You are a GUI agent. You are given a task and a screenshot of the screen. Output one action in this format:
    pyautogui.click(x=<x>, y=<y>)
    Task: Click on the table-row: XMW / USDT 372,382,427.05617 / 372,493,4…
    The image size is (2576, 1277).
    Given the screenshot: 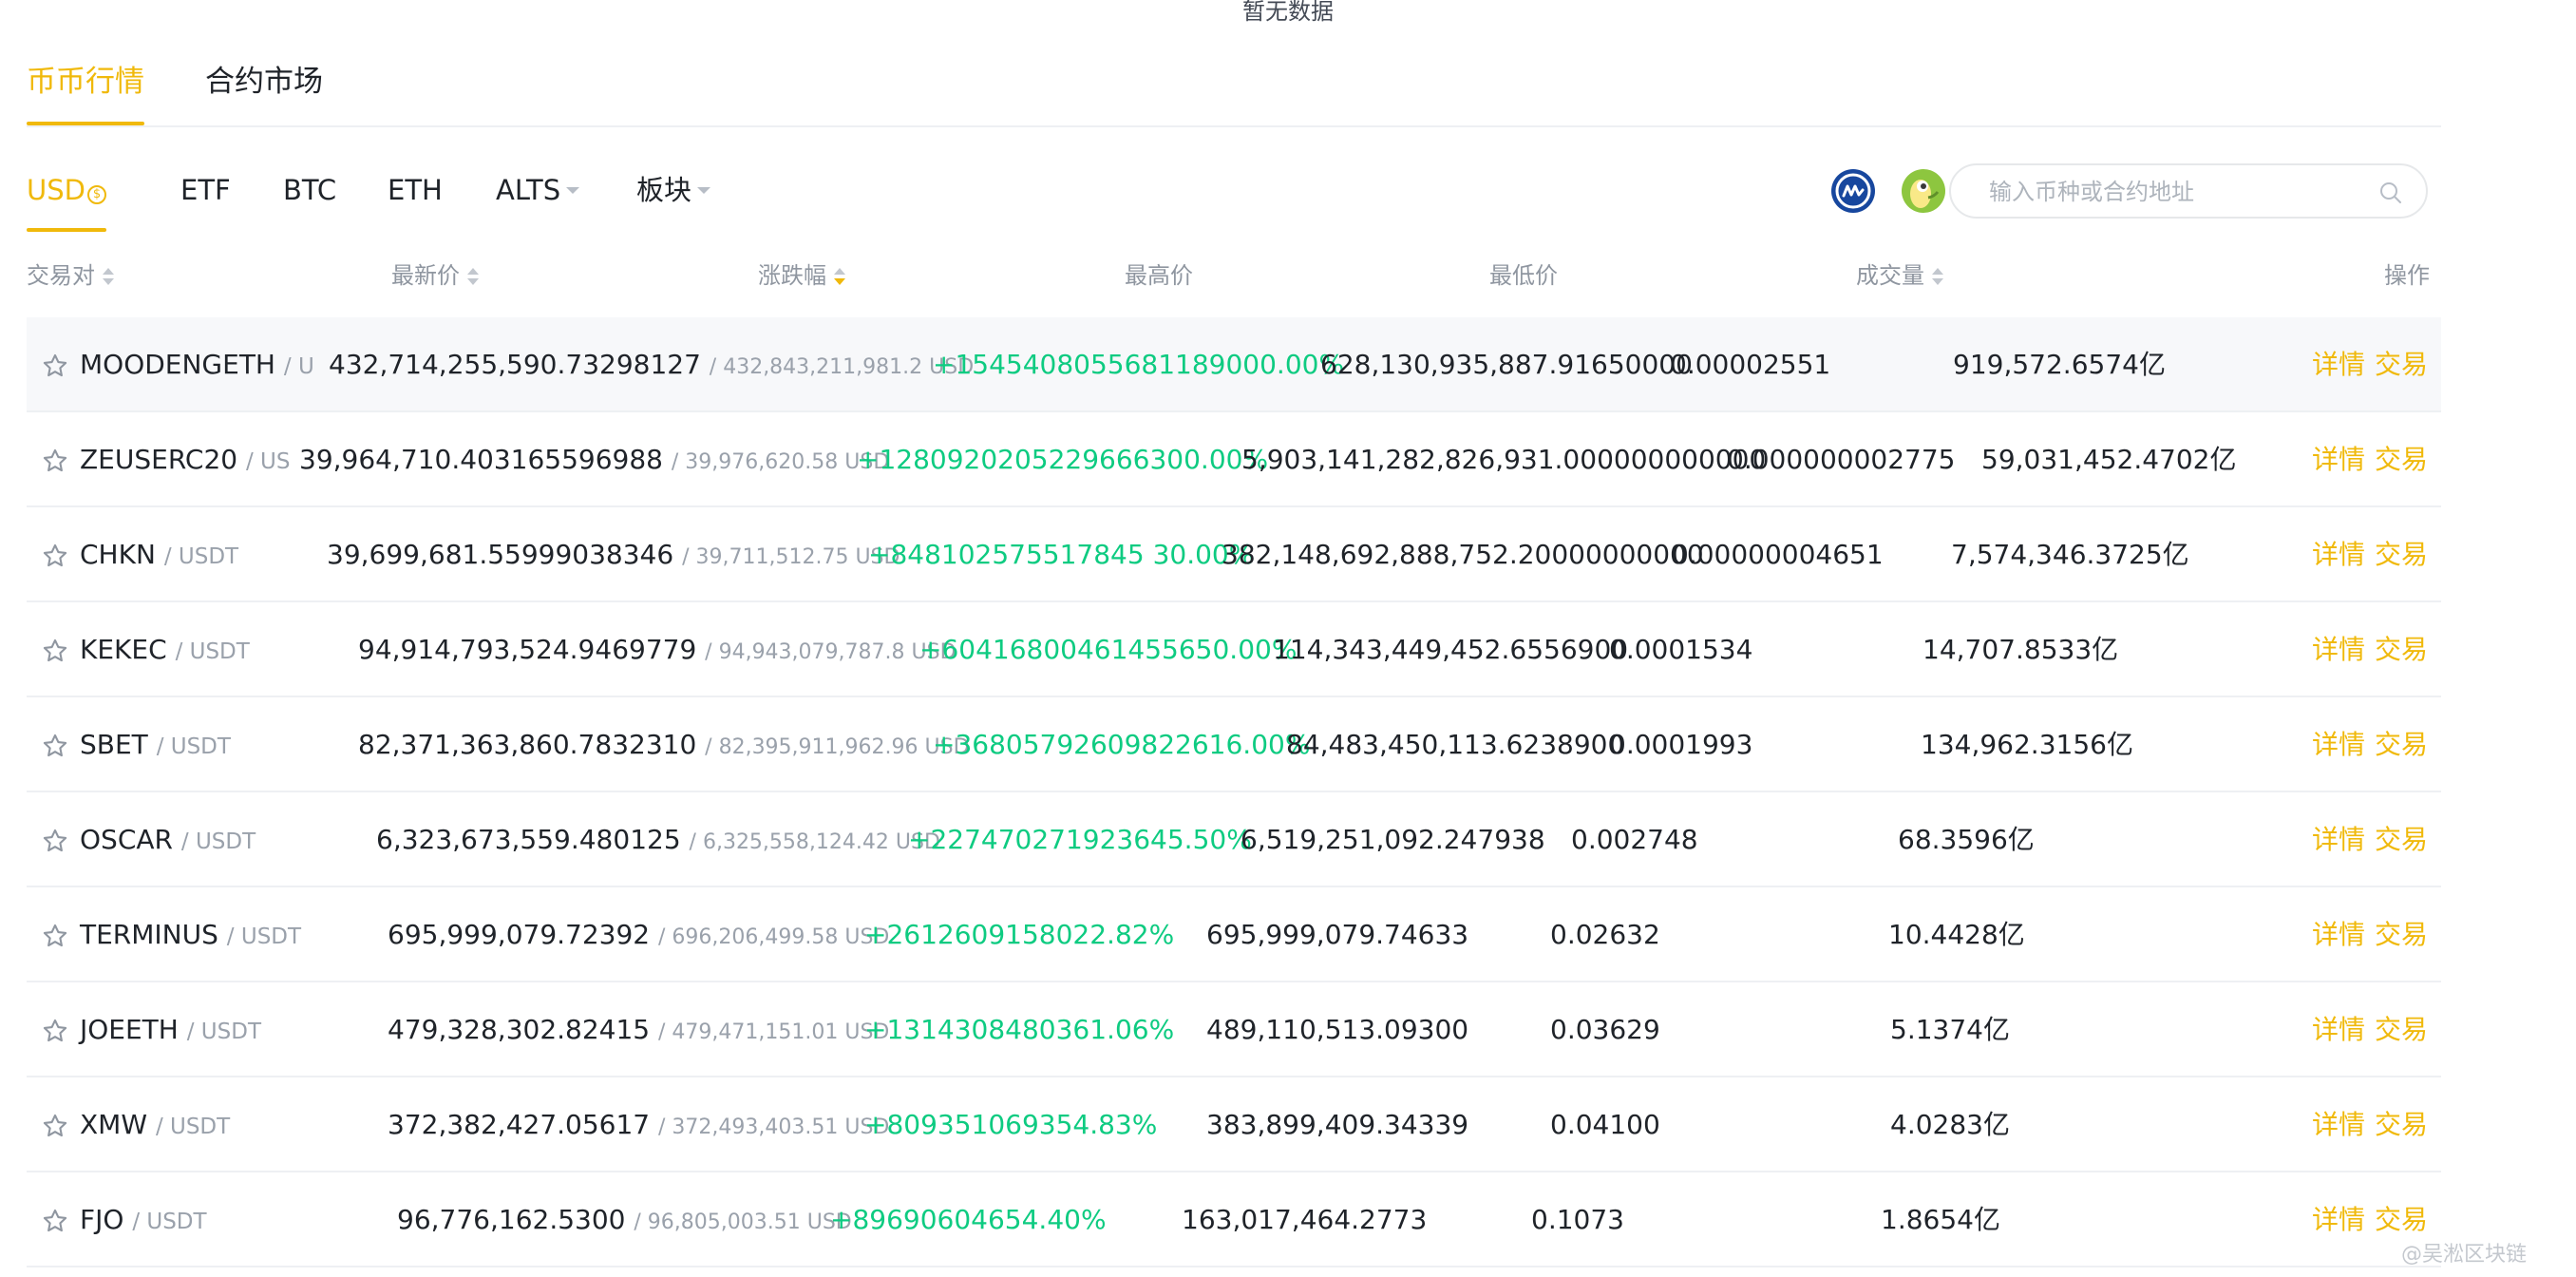 What is the action you would take?
    pyautogui.click(x=1234, y=1124)
    